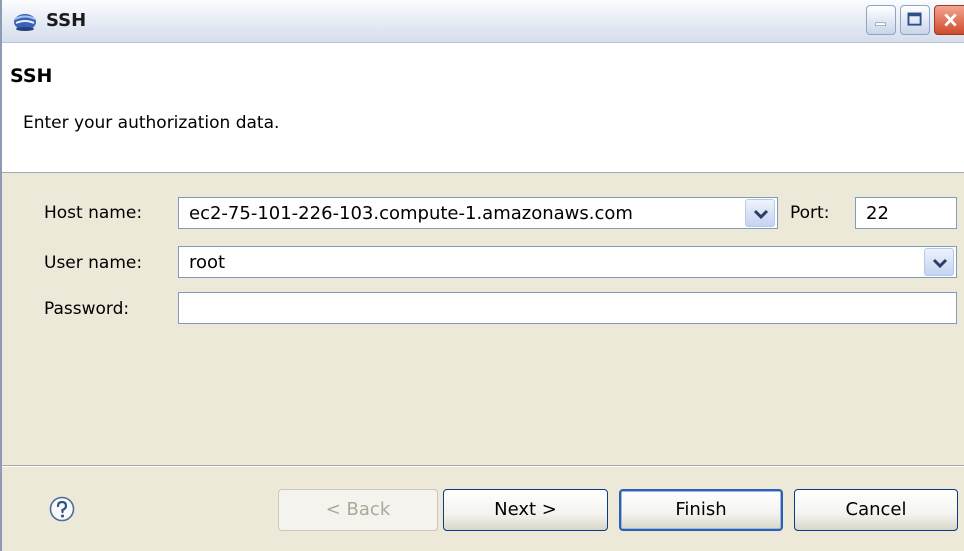 The image size is (964, 551). Describe the element at coordinates (876, 510) in the screenshot. I see `cancel-button: Cancel` at that location.